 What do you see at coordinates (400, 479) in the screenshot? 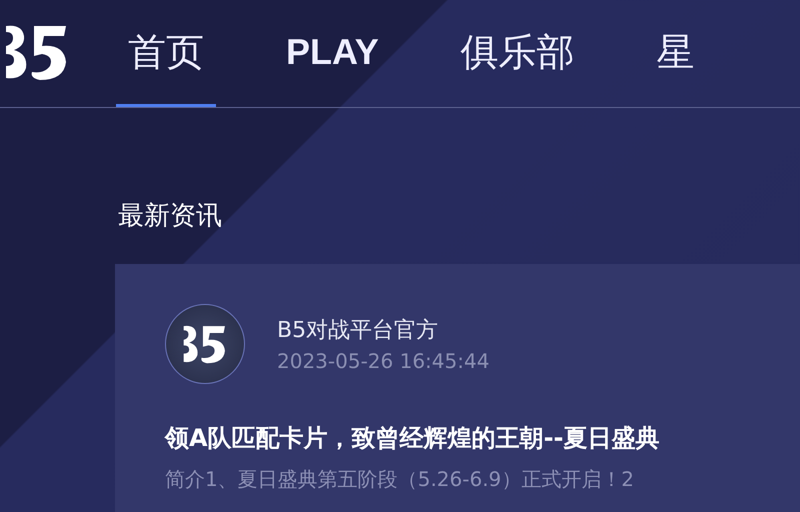
I see `post-summary: 简介1、夏日盛典第五阶段（5.26-6.9）正式开启！2` at bounding box center [400, 479].